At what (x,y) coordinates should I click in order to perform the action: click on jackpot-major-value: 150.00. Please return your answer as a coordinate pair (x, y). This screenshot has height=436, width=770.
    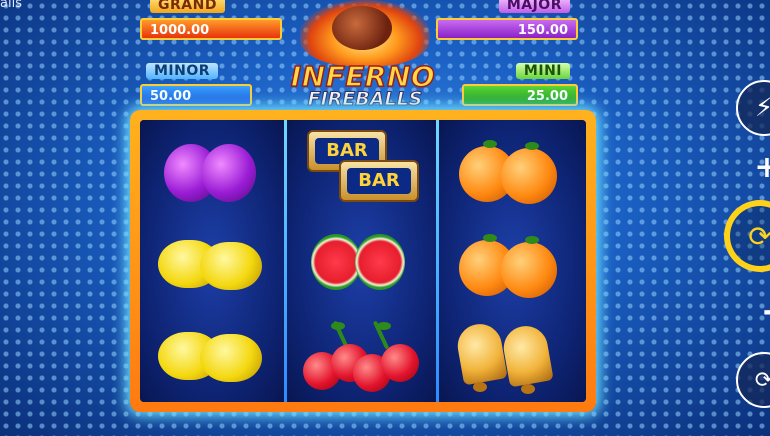
    Looking at the image, I should click on (507, 29).